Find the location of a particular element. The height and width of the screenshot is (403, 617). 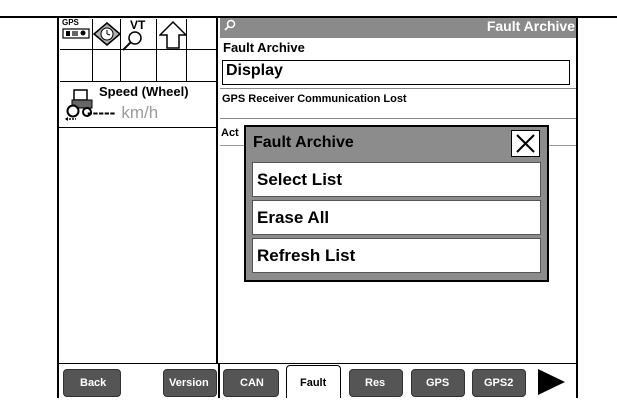

tab-res-label: Res is located at coordinates (375, 383).